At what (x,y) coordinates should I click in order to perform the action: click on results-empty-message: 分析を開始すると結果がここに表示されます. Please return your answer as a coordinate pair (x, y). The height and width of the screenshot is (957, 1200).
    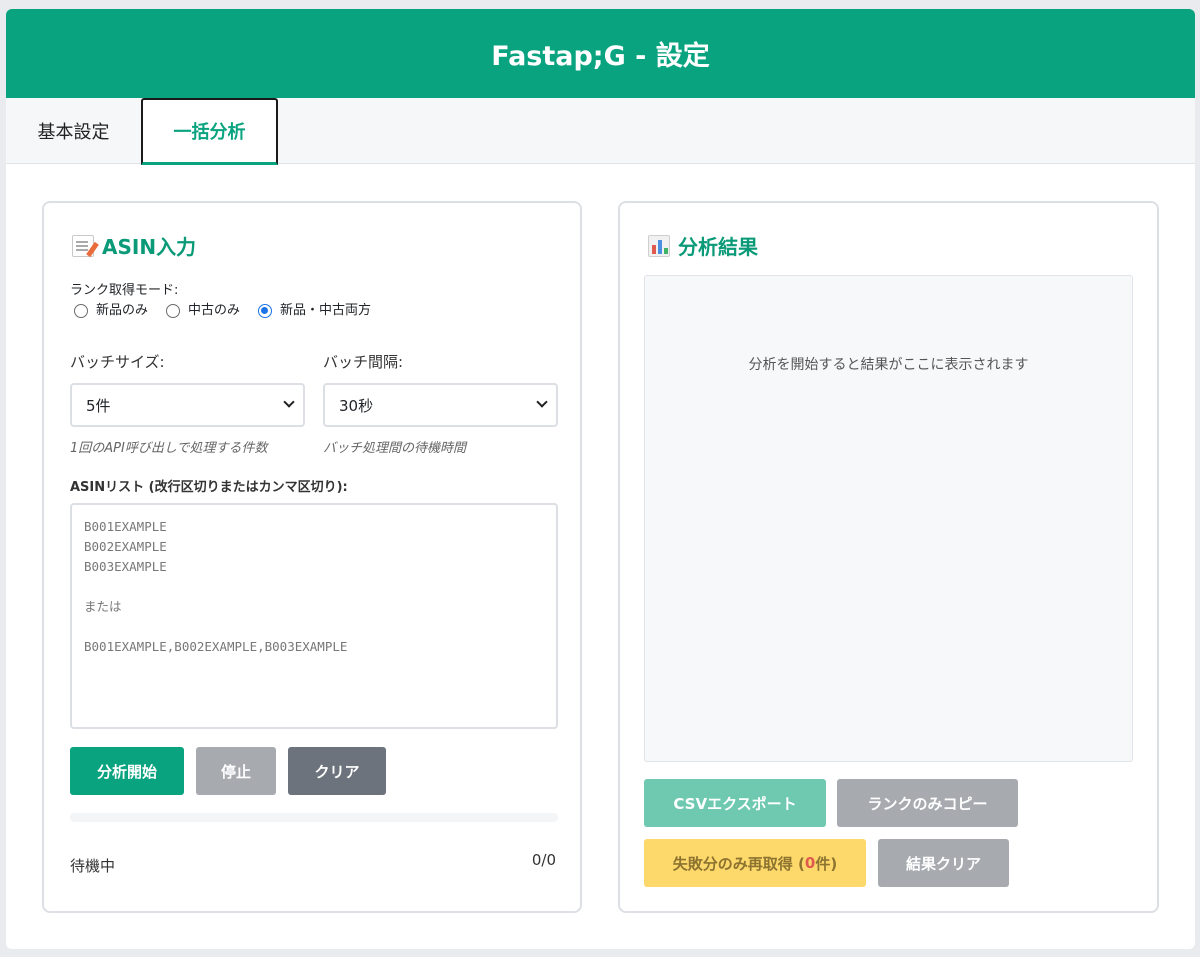
    Looking at the image, I should click on (888, 365).